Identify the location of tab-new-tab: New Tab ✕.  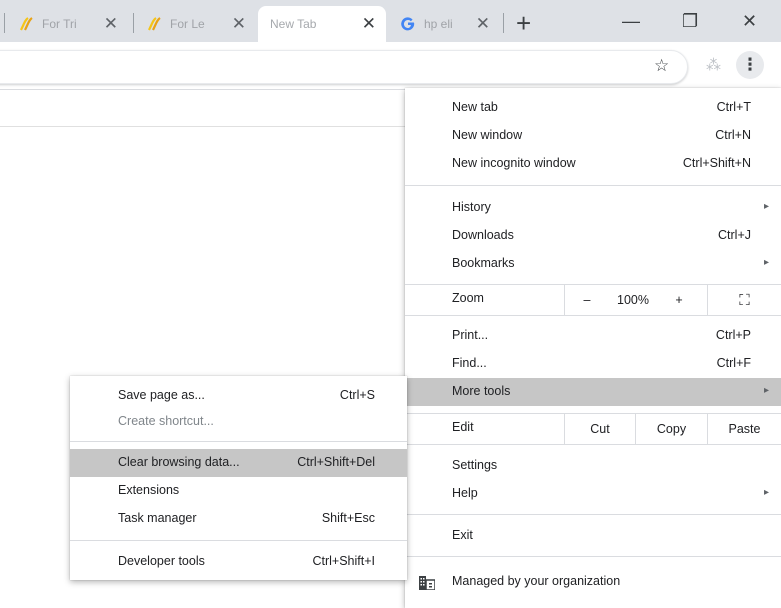
(322, 24).